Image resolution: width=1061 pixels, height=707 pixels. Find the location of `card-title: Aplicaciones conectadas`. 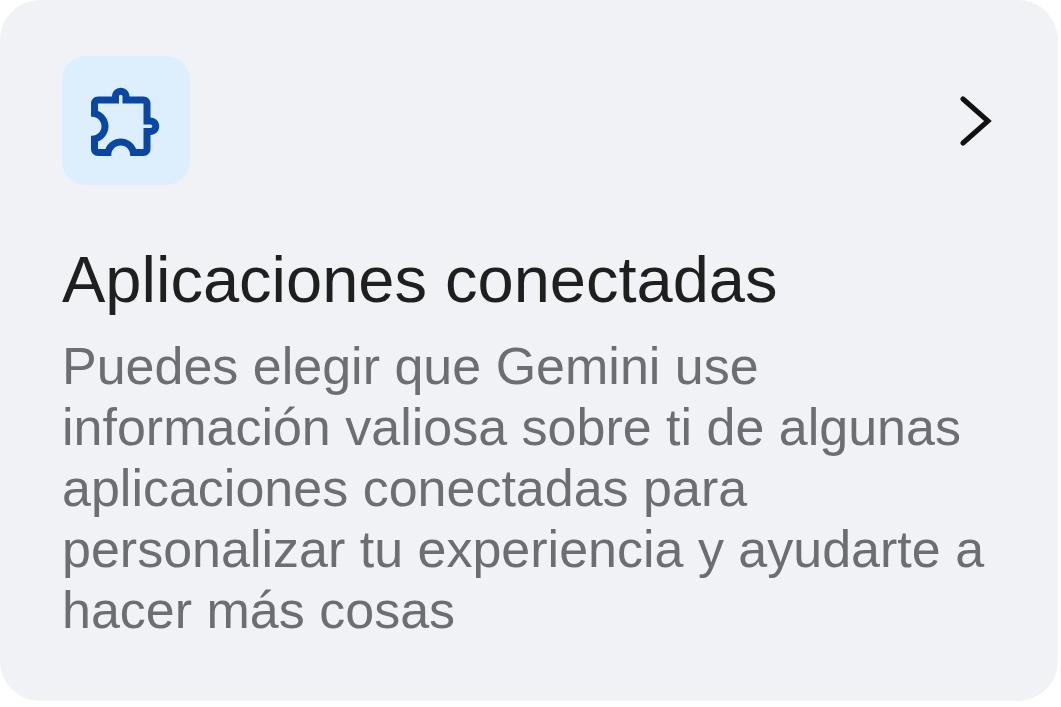

card-title: Aplicaciones conectadas is located at coordinates (420, 280).